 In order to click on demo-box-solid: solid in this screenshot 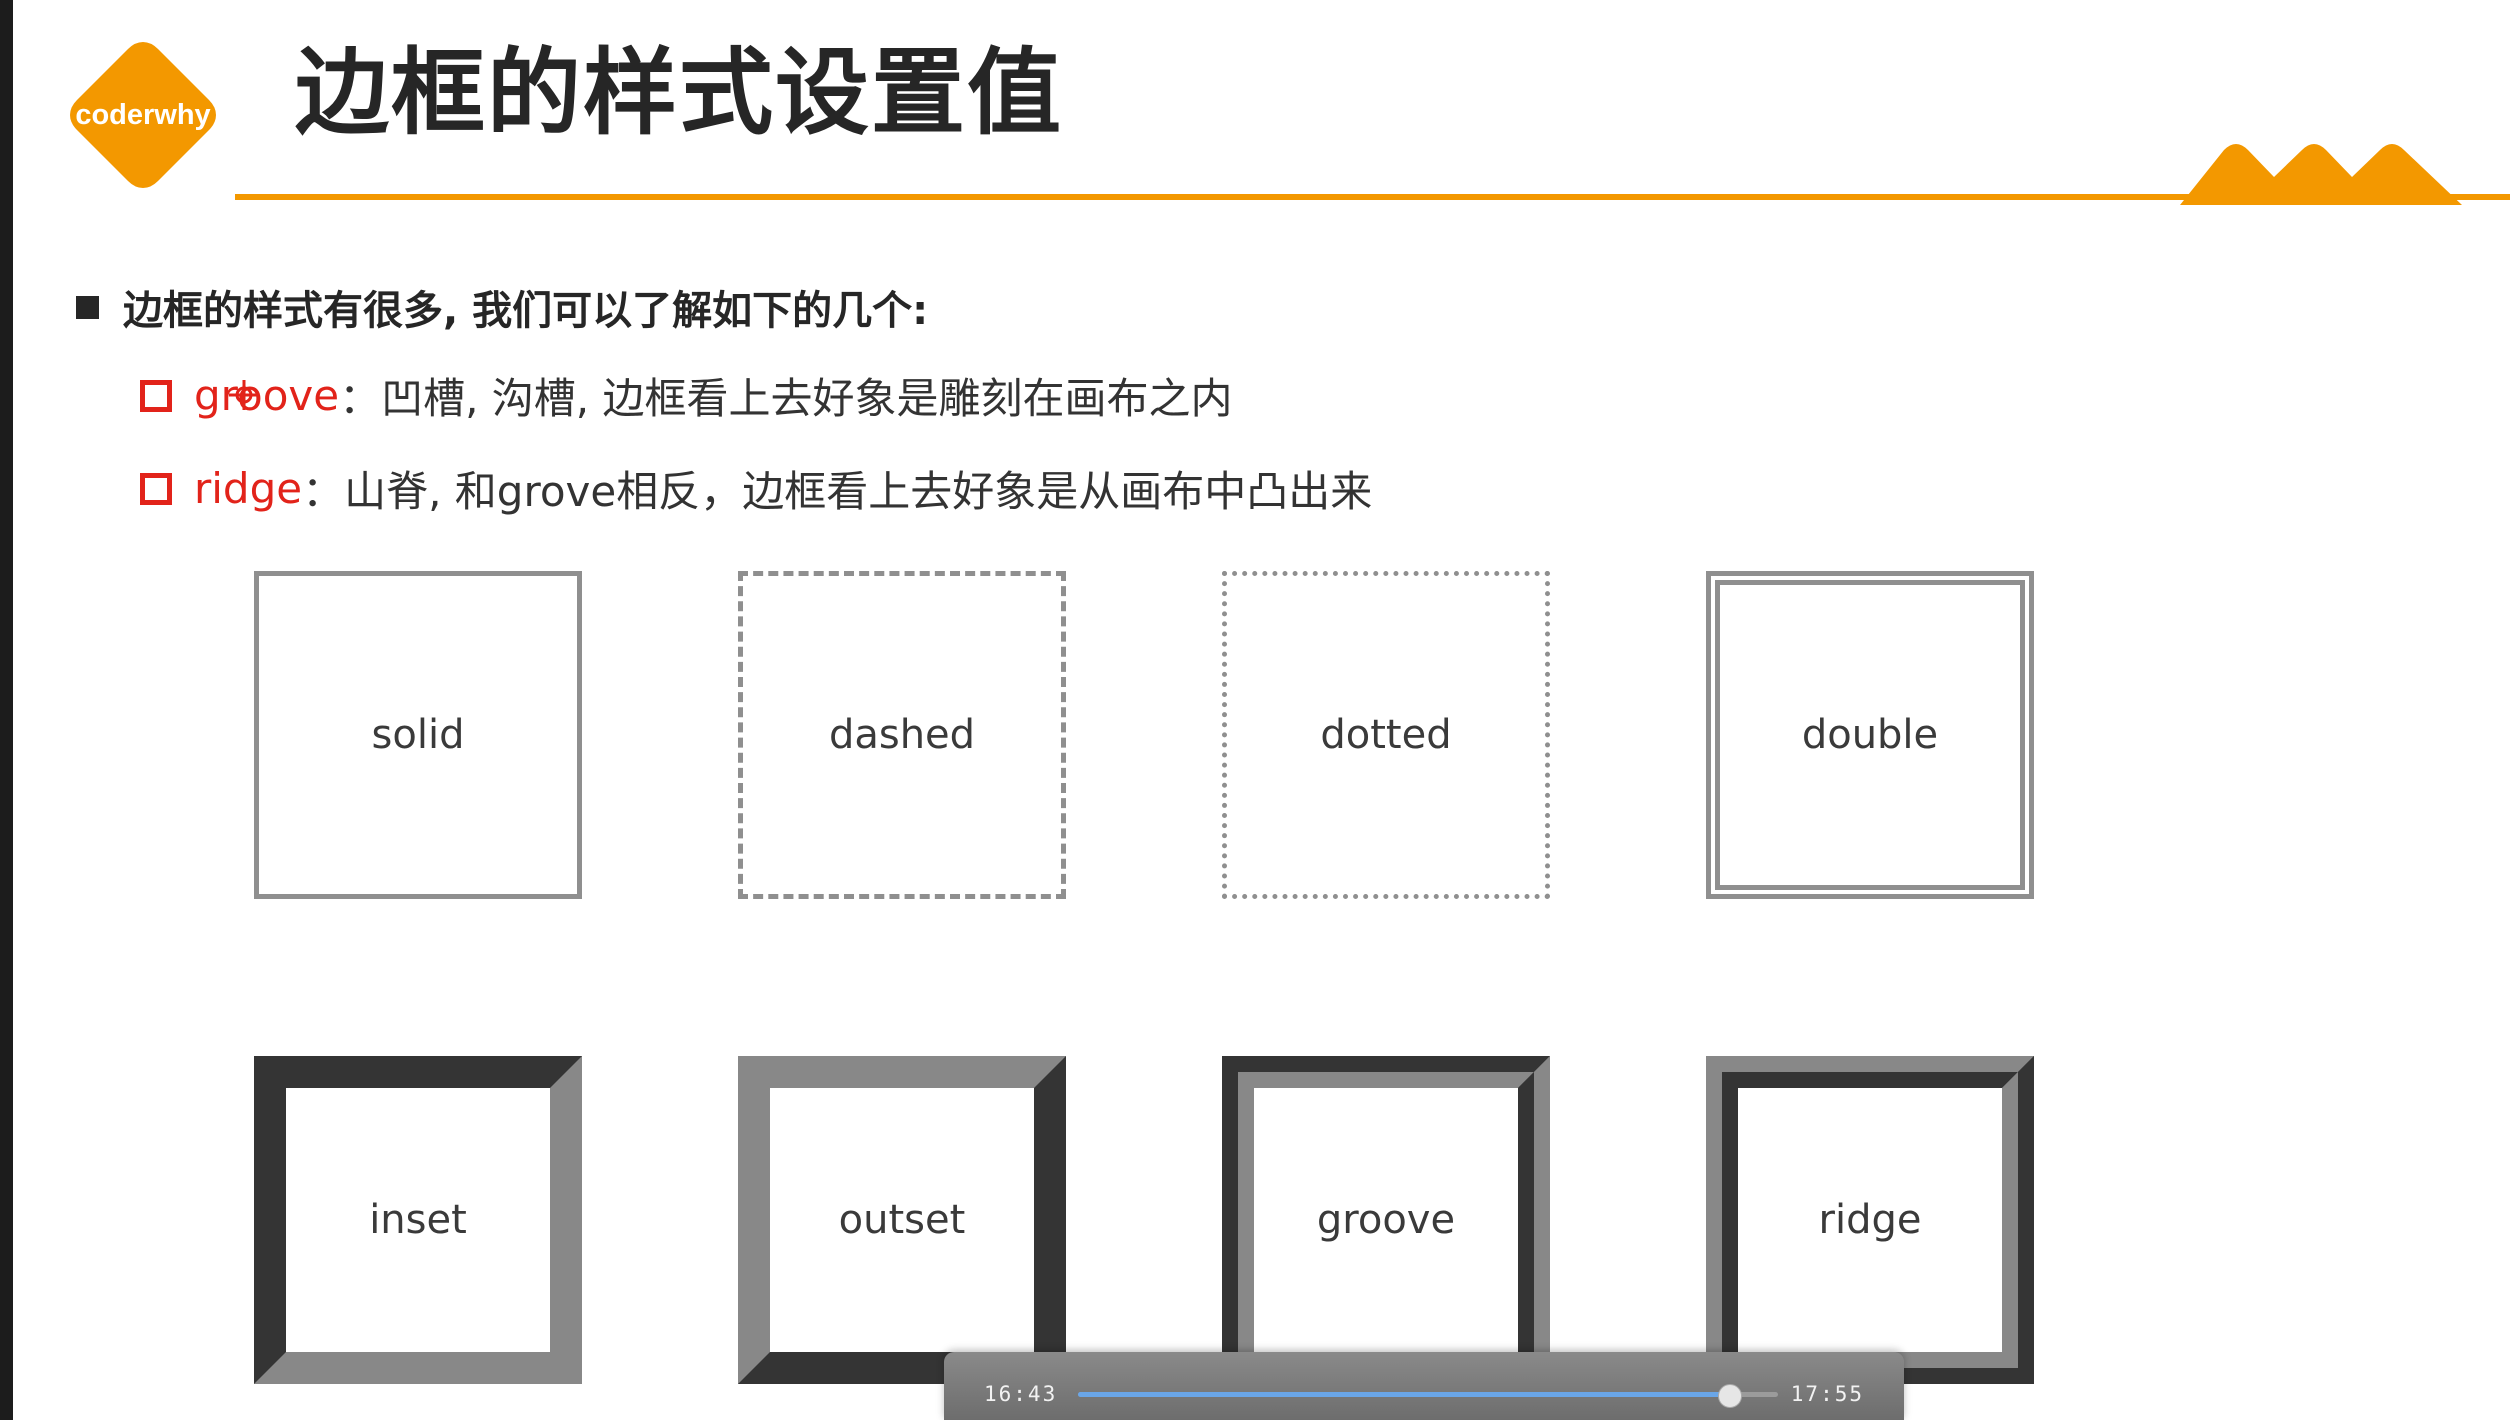, I will do `click(418, 735)`.